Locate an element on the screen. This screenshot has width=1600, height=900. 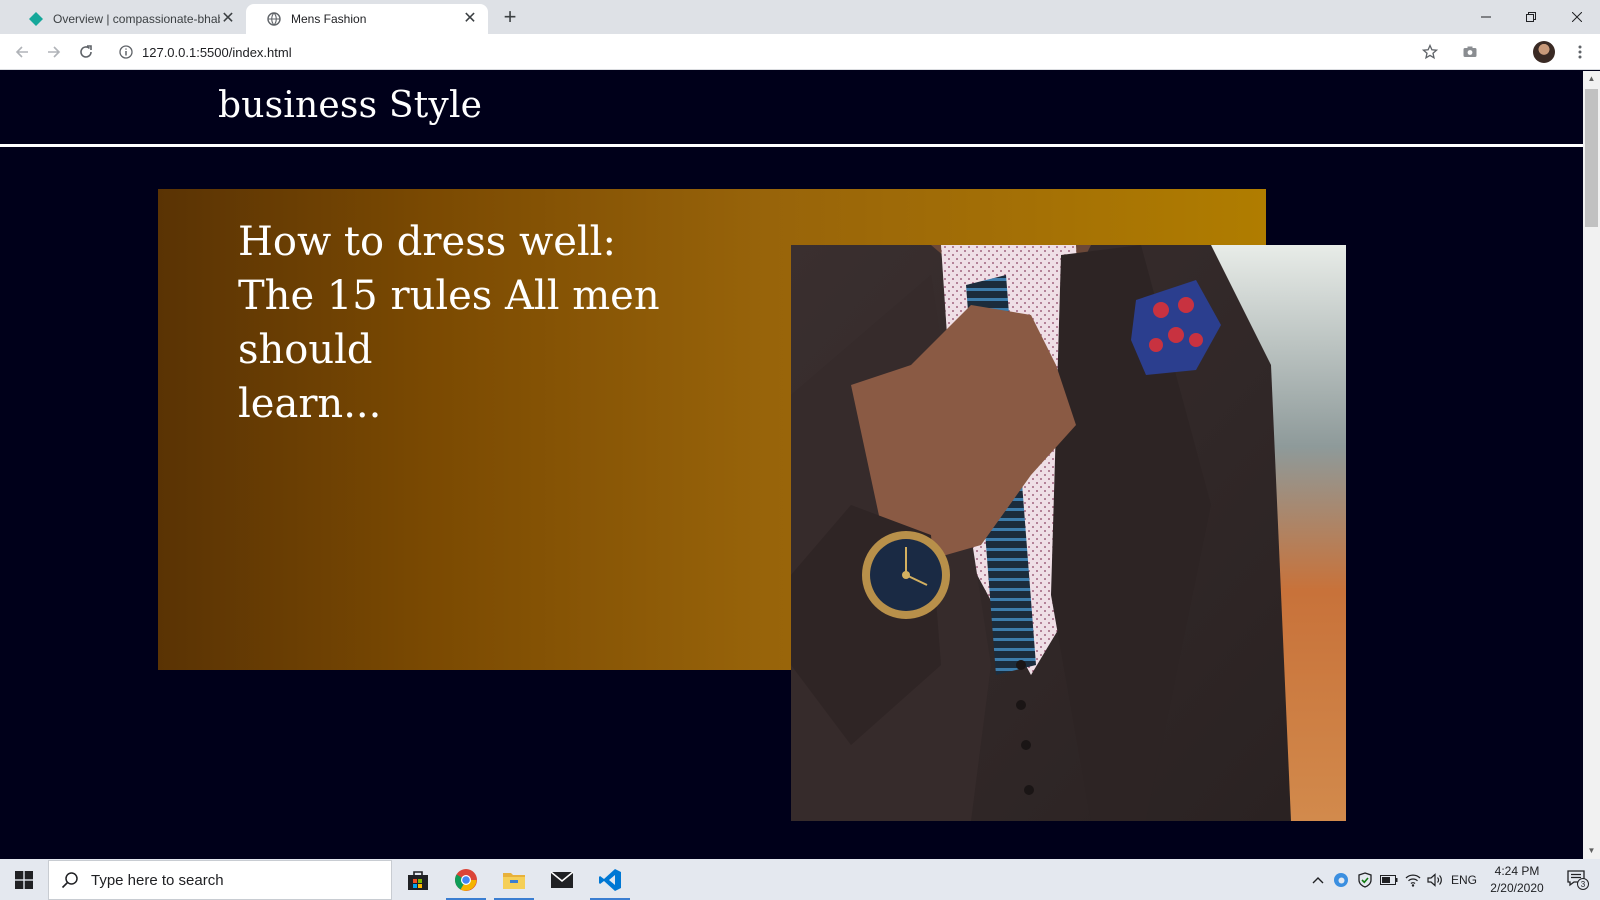
language-indicator: ENG is located at coordinates (1464, 879).